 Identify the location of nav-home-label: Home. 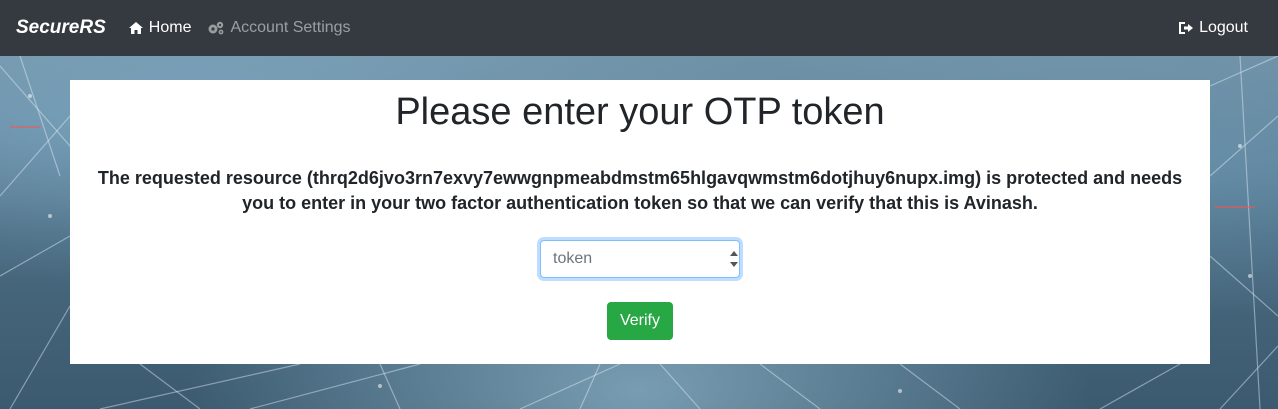
(170, 27).